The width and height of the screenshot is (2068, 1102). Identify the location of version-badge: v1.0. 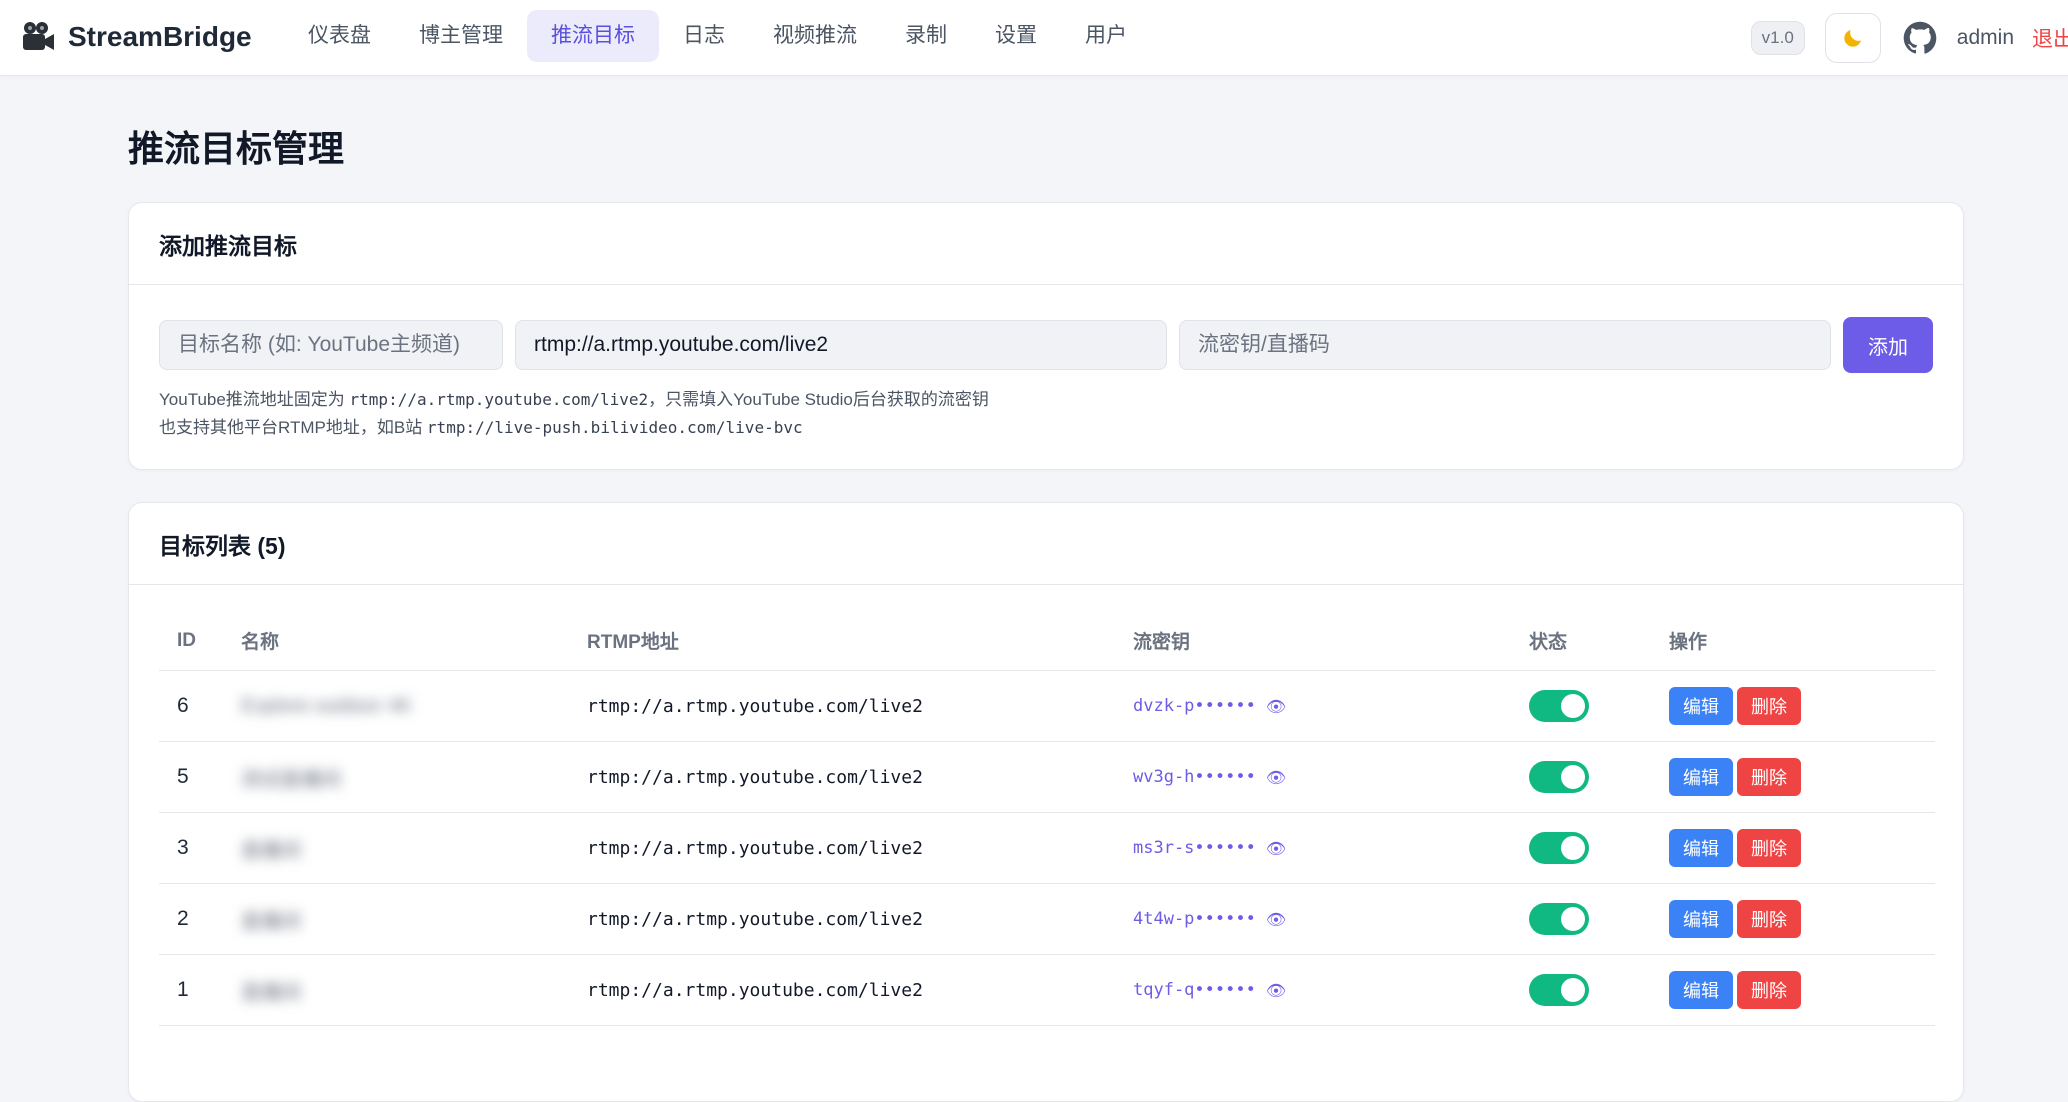
(1777, 38).